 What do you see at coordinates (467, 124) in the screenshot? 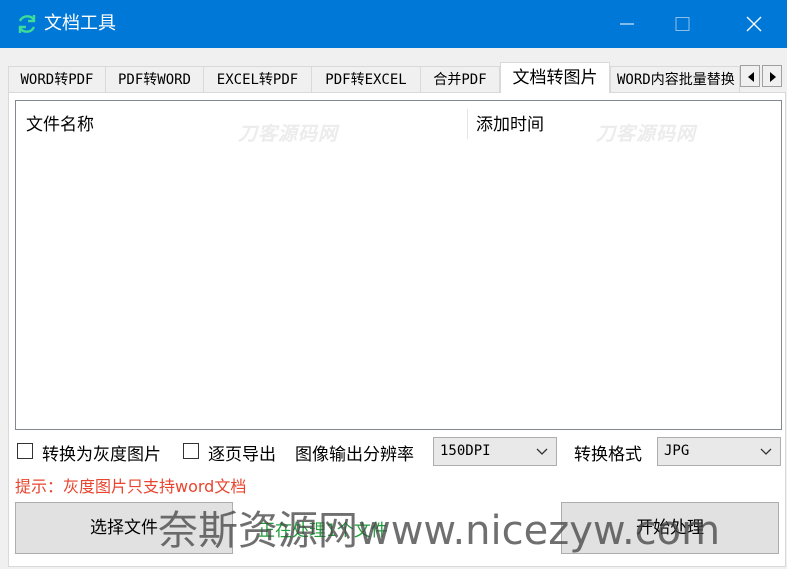
I see `column-separator` at bounding box center [467, 124].